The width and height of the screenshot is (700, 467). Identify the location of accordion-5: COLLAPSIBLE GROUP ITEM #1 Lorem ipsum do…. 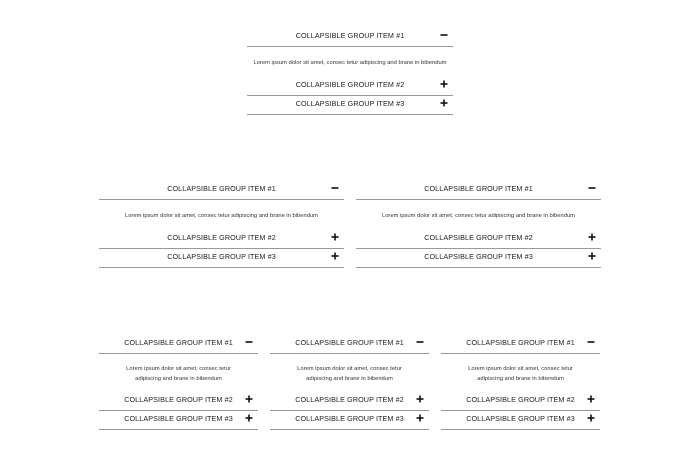
(349, 382).